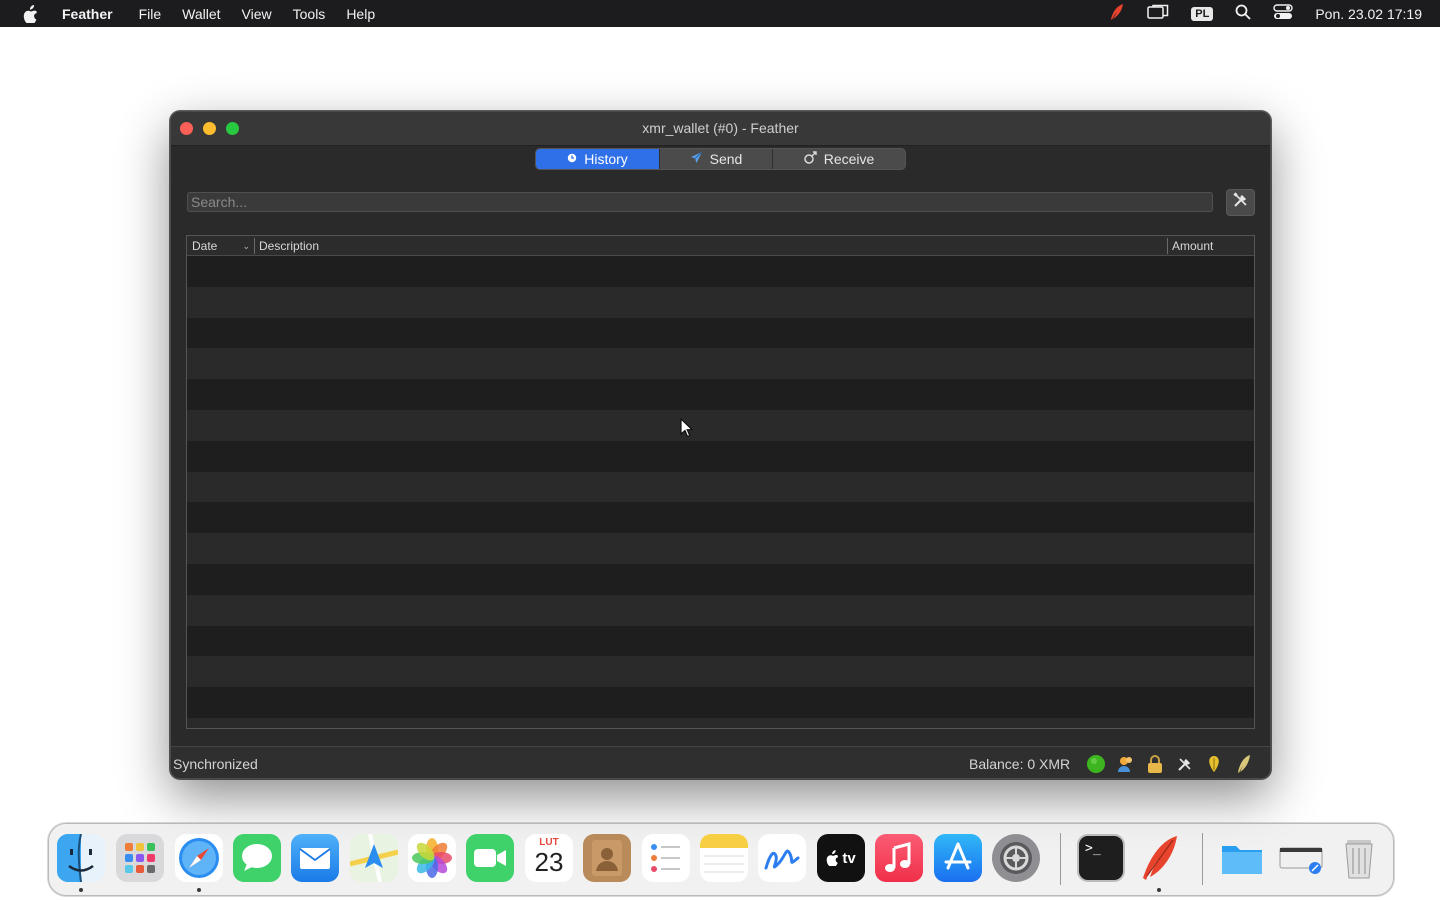 This screenshot has height=900, width=1440. I want to click on window-title: xmr_wallet (#0) - Feather, so click(720, 128).